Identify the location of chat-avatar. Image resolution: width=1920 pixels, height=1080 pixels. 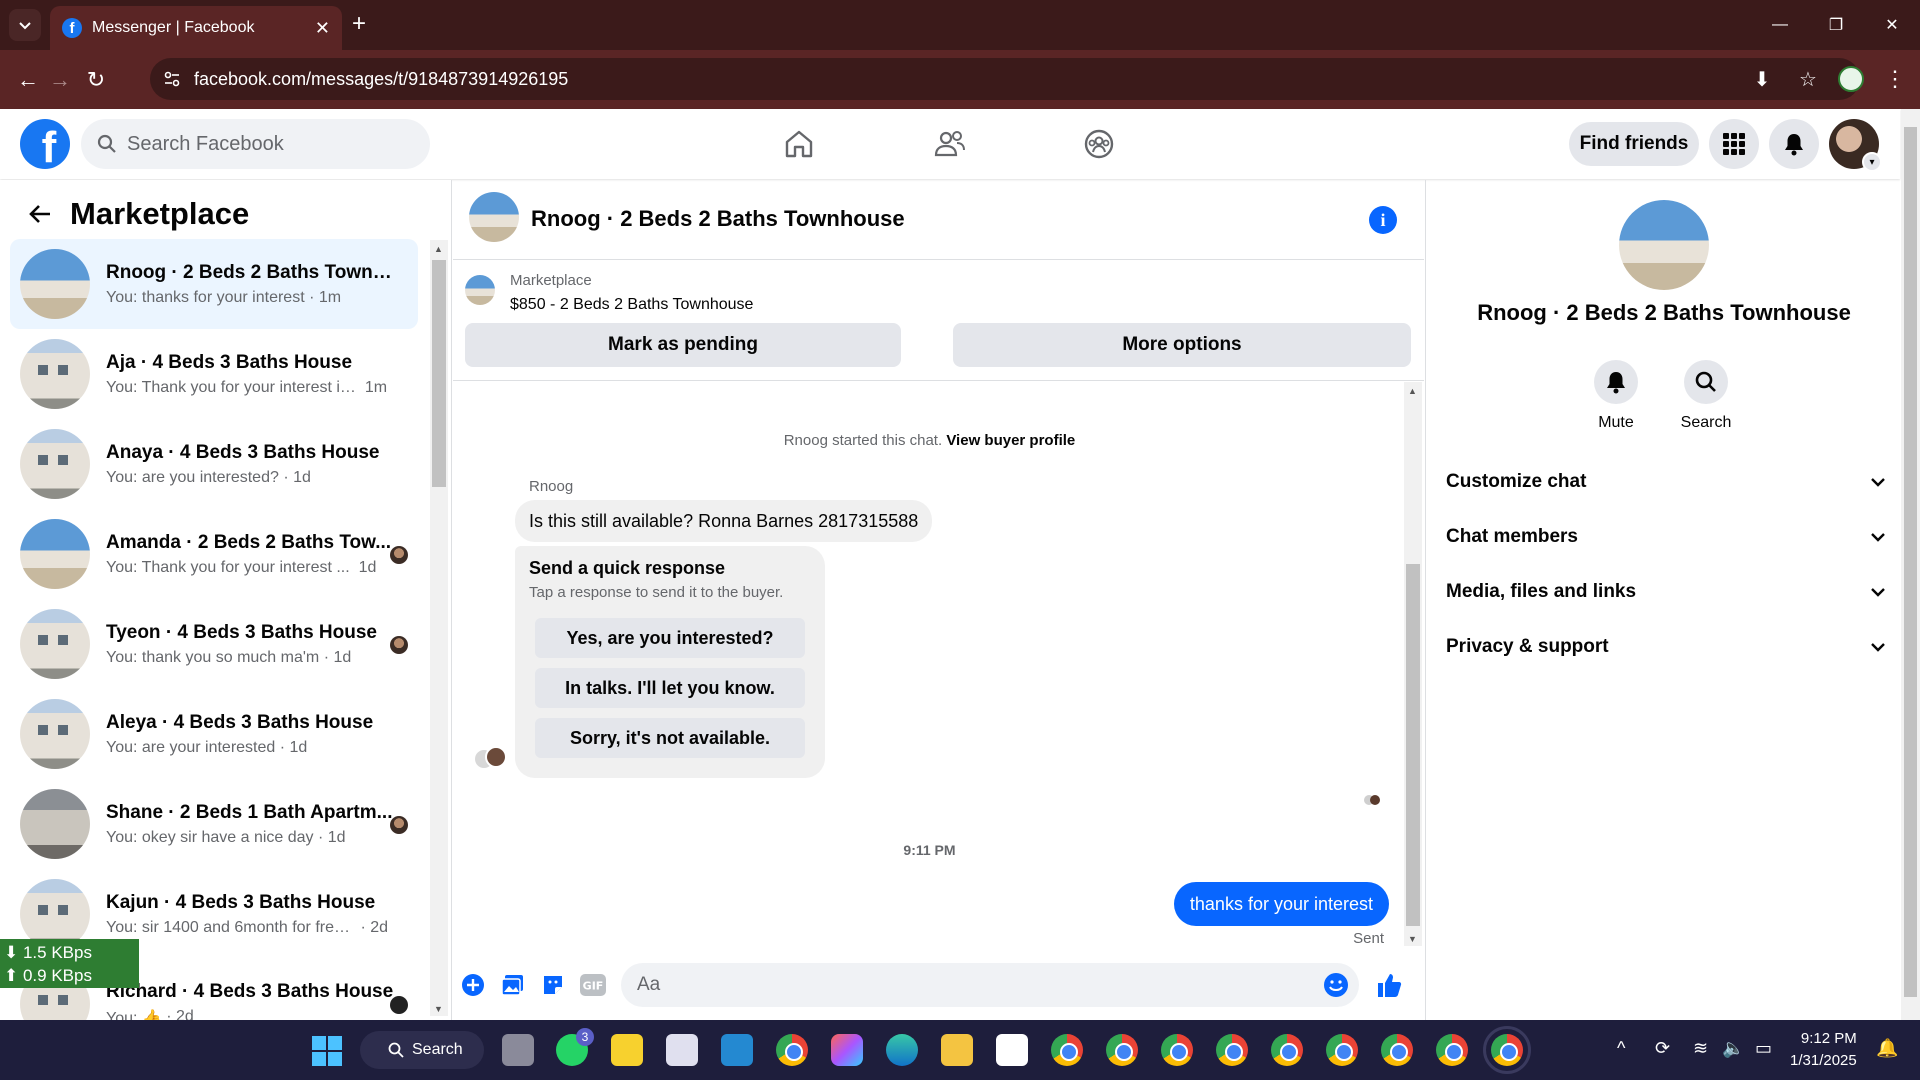
(494, 217).